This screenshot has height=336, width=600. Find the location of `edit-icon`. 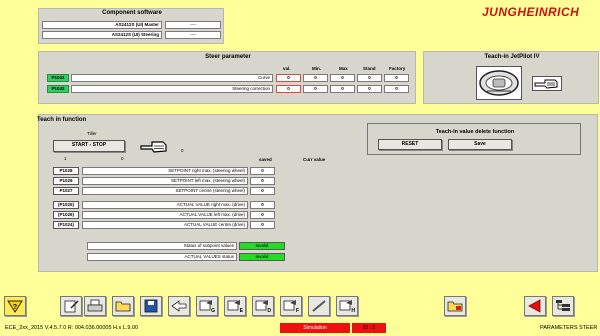

edit-icon is located at coordinates (71, 306).